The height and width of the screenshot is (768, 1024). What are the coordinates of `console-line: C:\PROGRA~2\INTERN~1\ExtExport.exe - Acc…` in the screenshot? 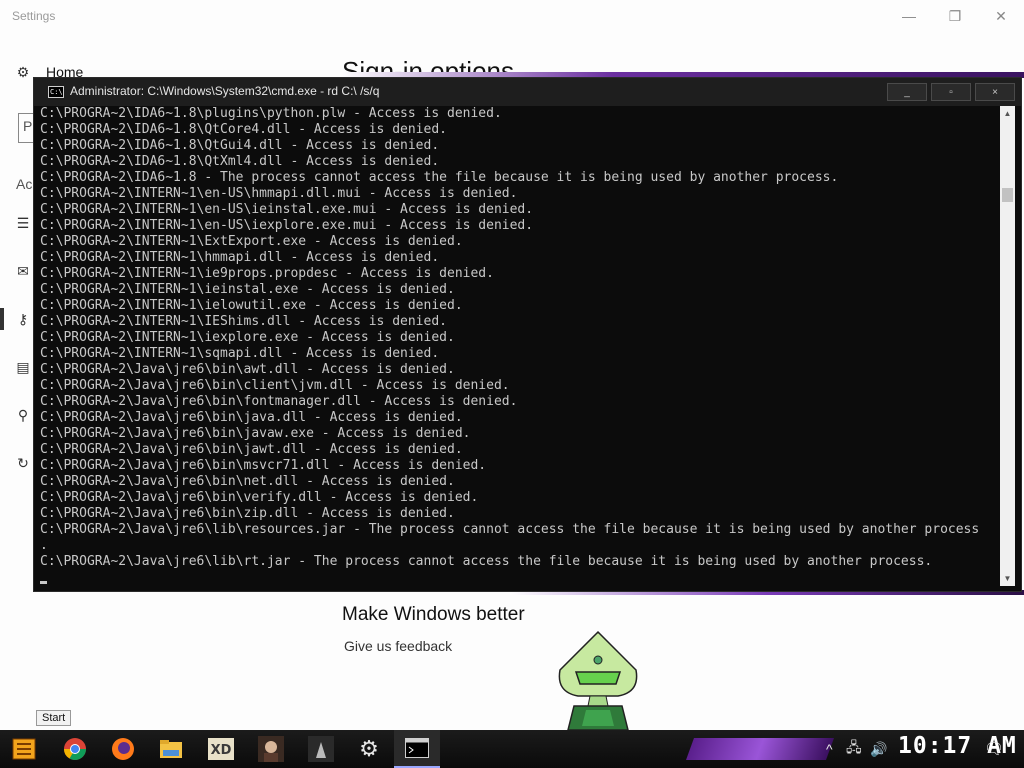 It's located at (251, 241).